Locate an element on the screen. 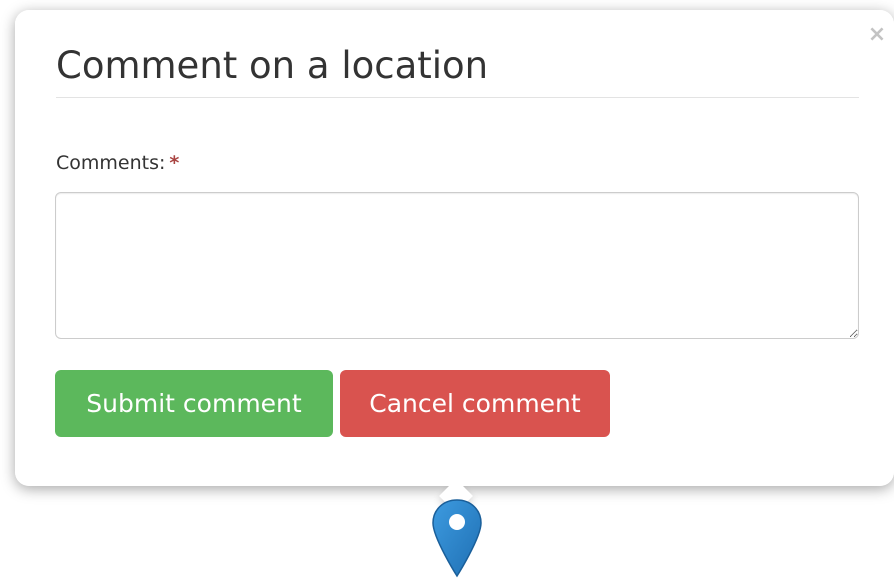 The height and width of the screenshot is (578, 894). popup-title: Comment on a location is located at coordinates (457, 70).